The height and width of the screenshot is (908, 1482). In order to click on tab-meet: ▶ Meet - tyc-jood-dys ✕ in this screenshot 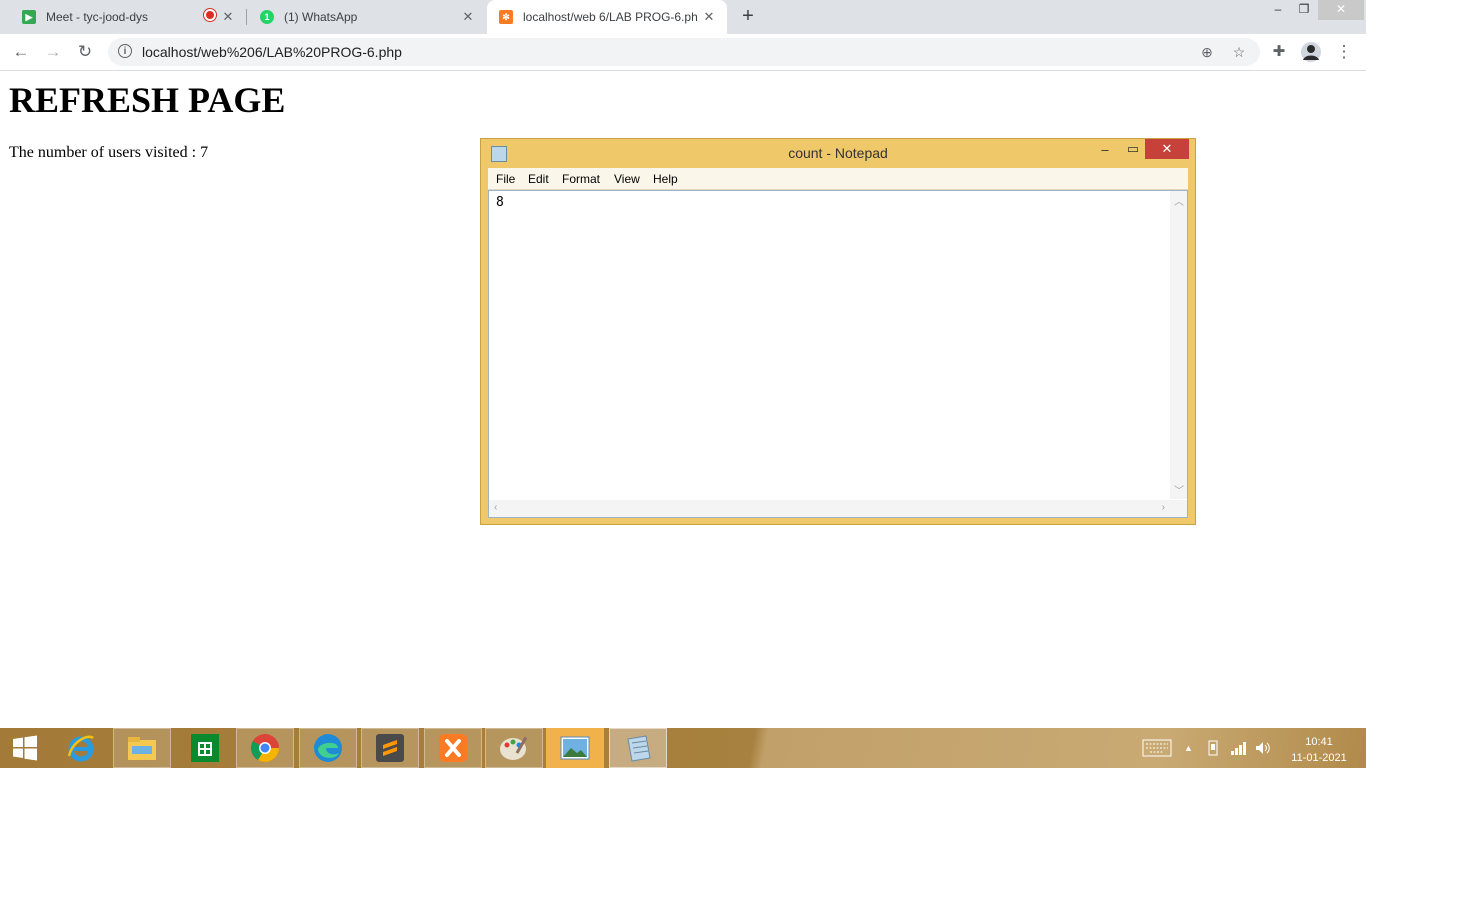, I will do `click(123, 17)`.